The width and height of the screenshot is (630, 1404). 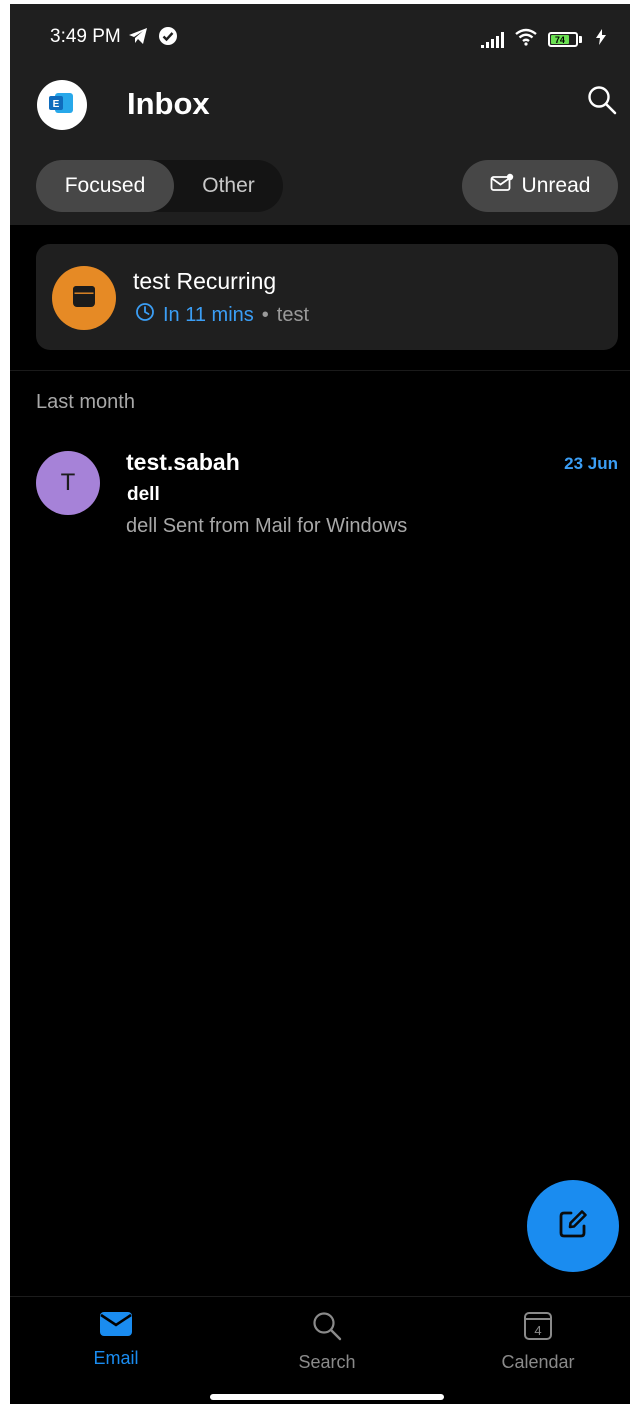 What do you see at coordinates (56, 104) in the screenshot?
I see `svg-text: E` at bounding box center [56, 104].